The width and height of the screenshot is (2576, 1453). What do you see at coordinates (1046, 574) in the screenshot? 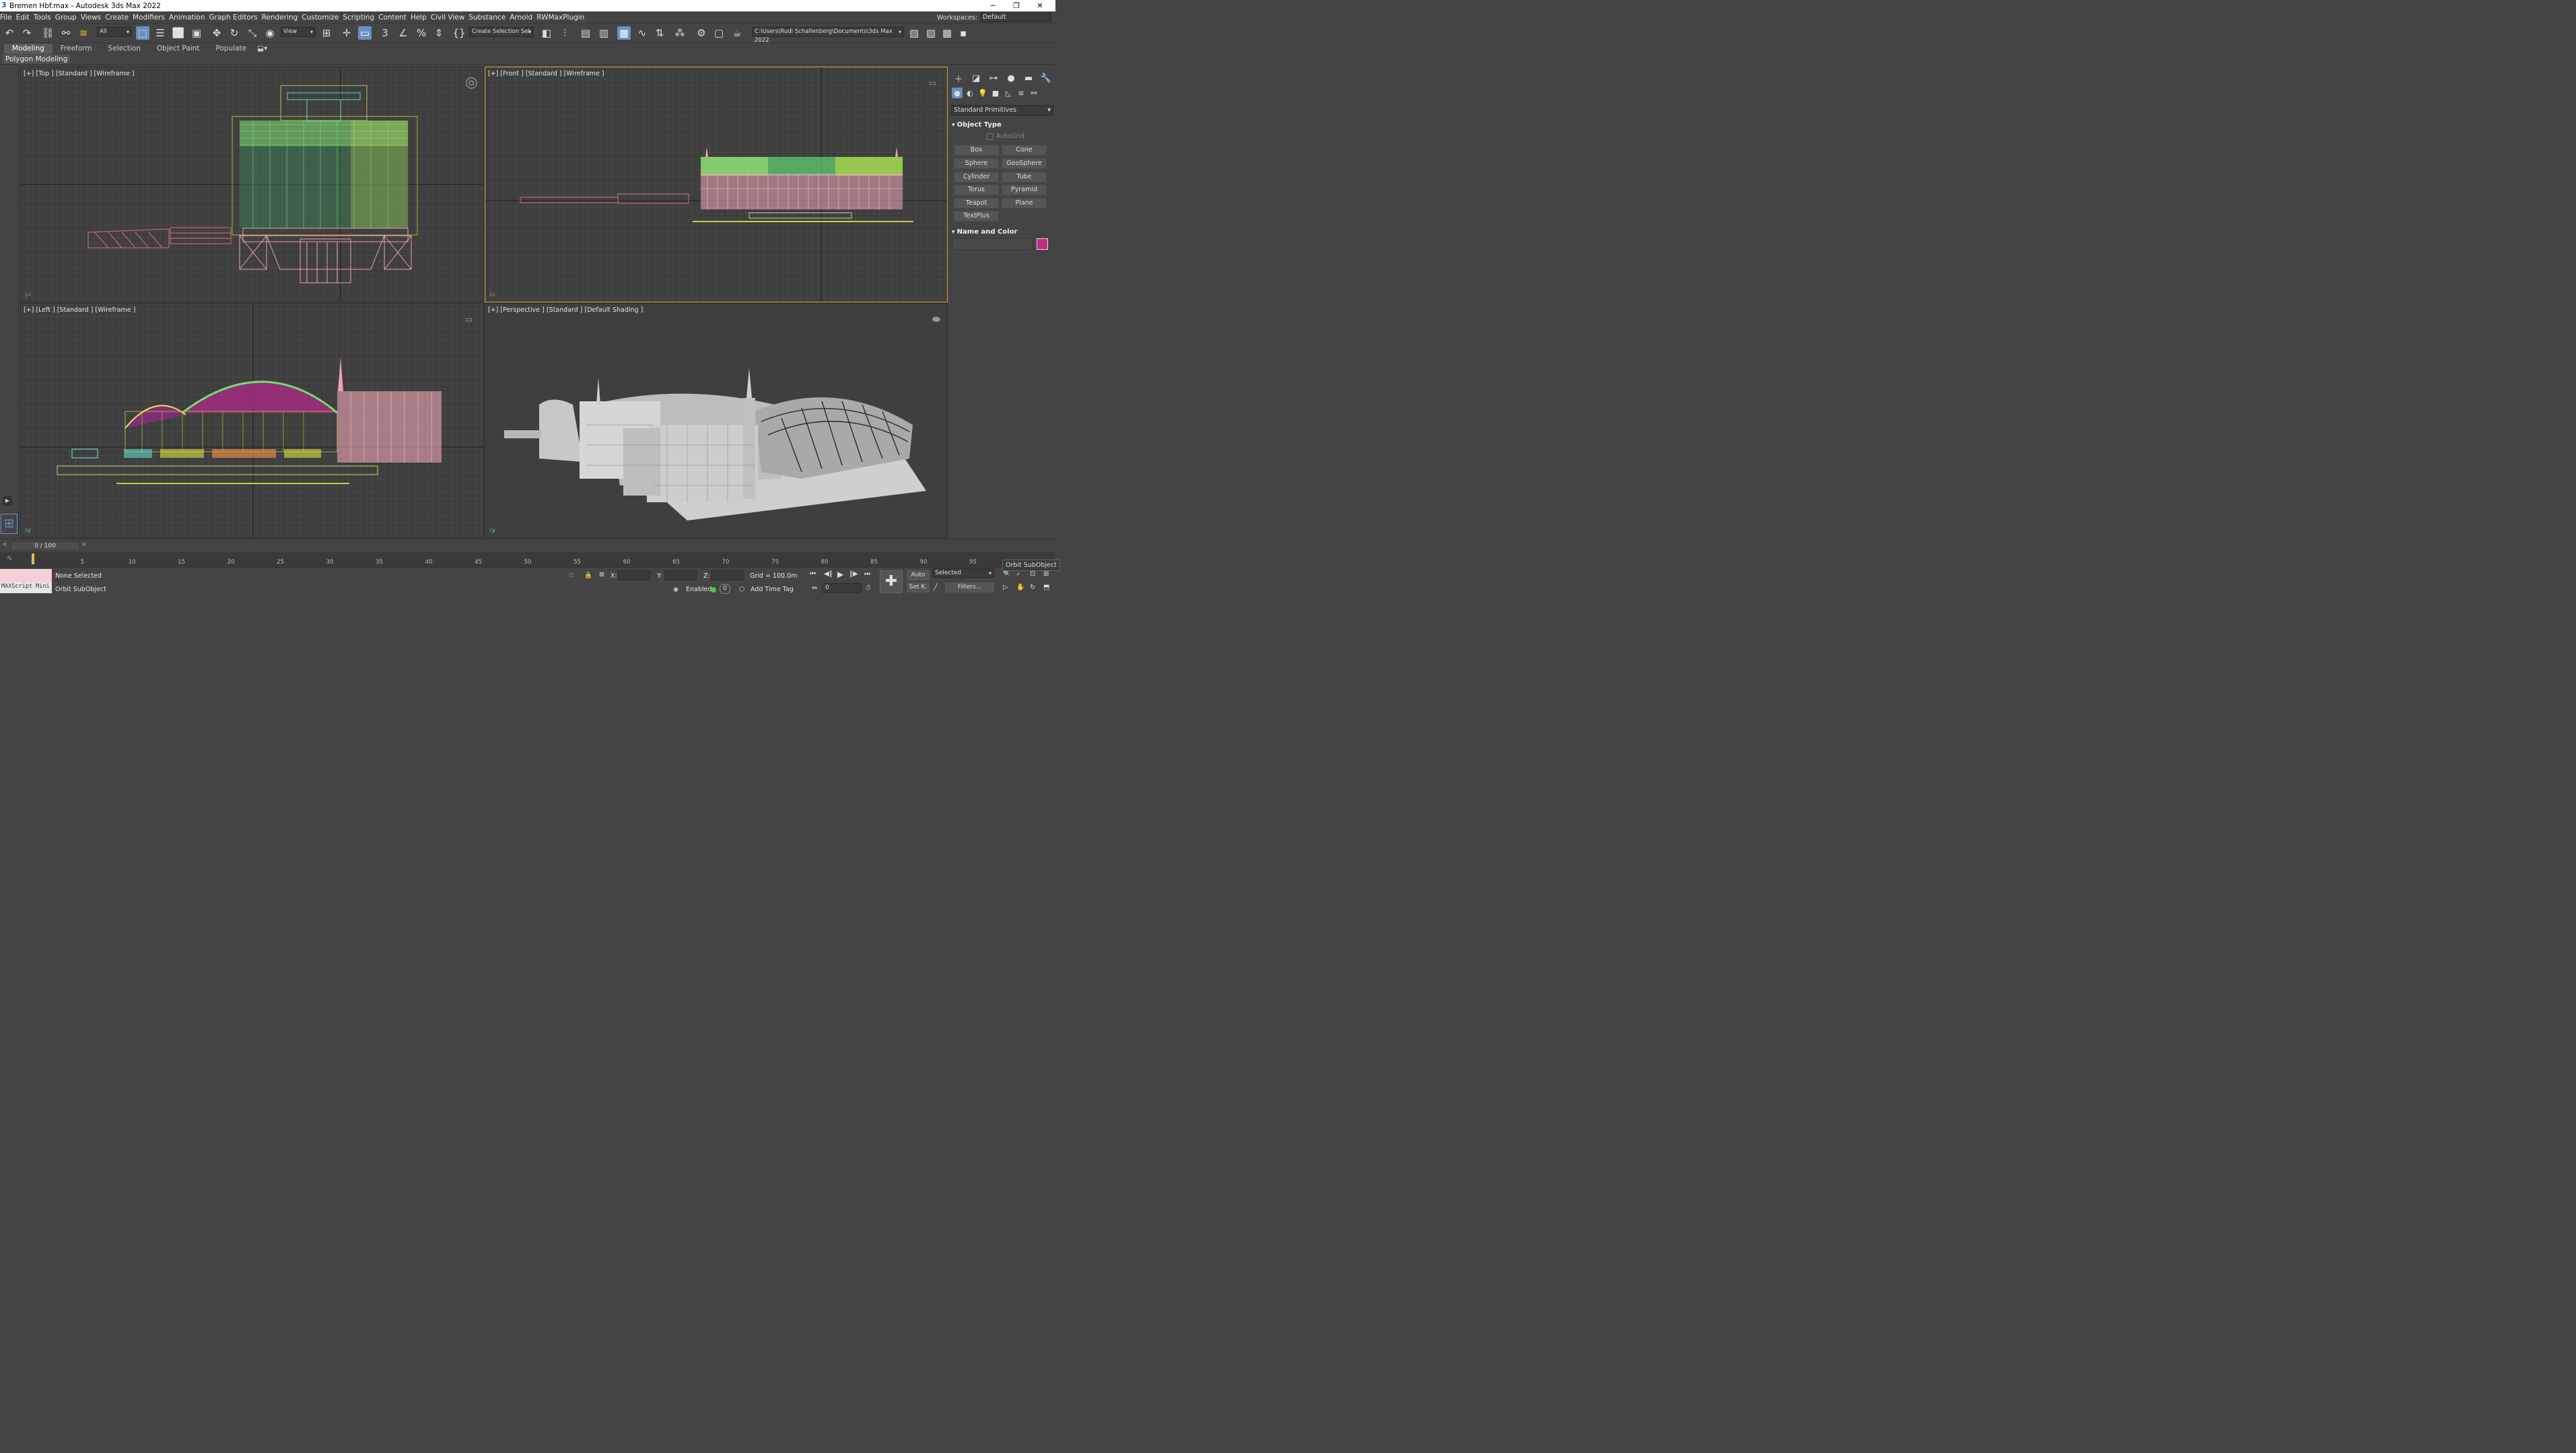
I see `zoom-extents-all-icon: ⊞` at bounding box center [1046, 574].